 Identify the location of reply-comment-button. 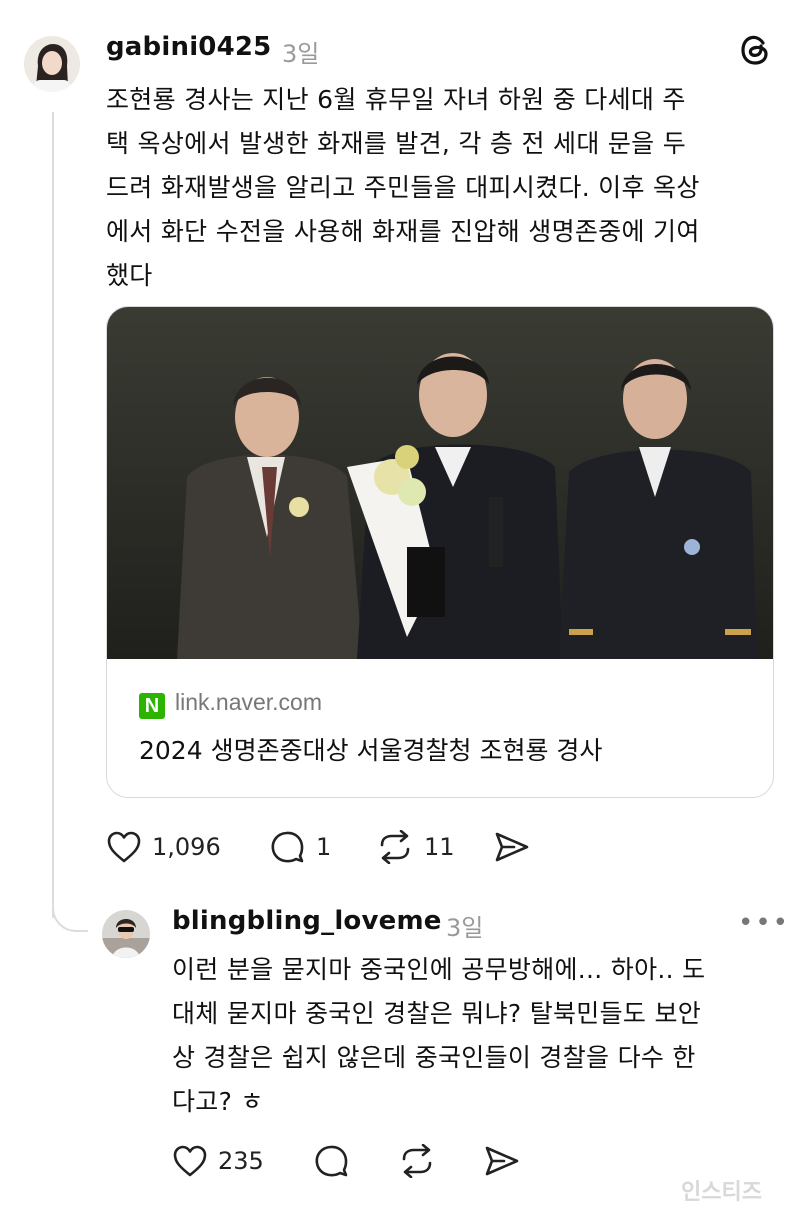
(332, 1161).